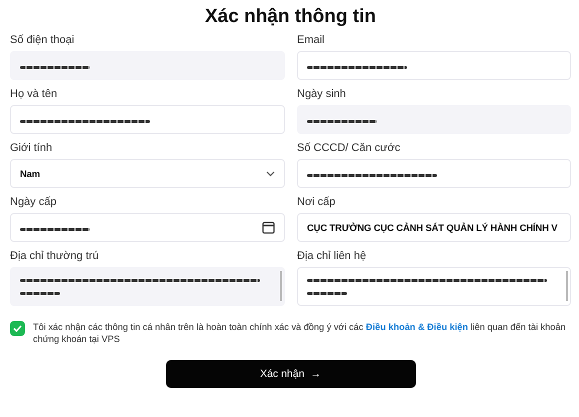 This screenshot has width=579, height=417. I want to click on calendar-icon, so click(268, 227).